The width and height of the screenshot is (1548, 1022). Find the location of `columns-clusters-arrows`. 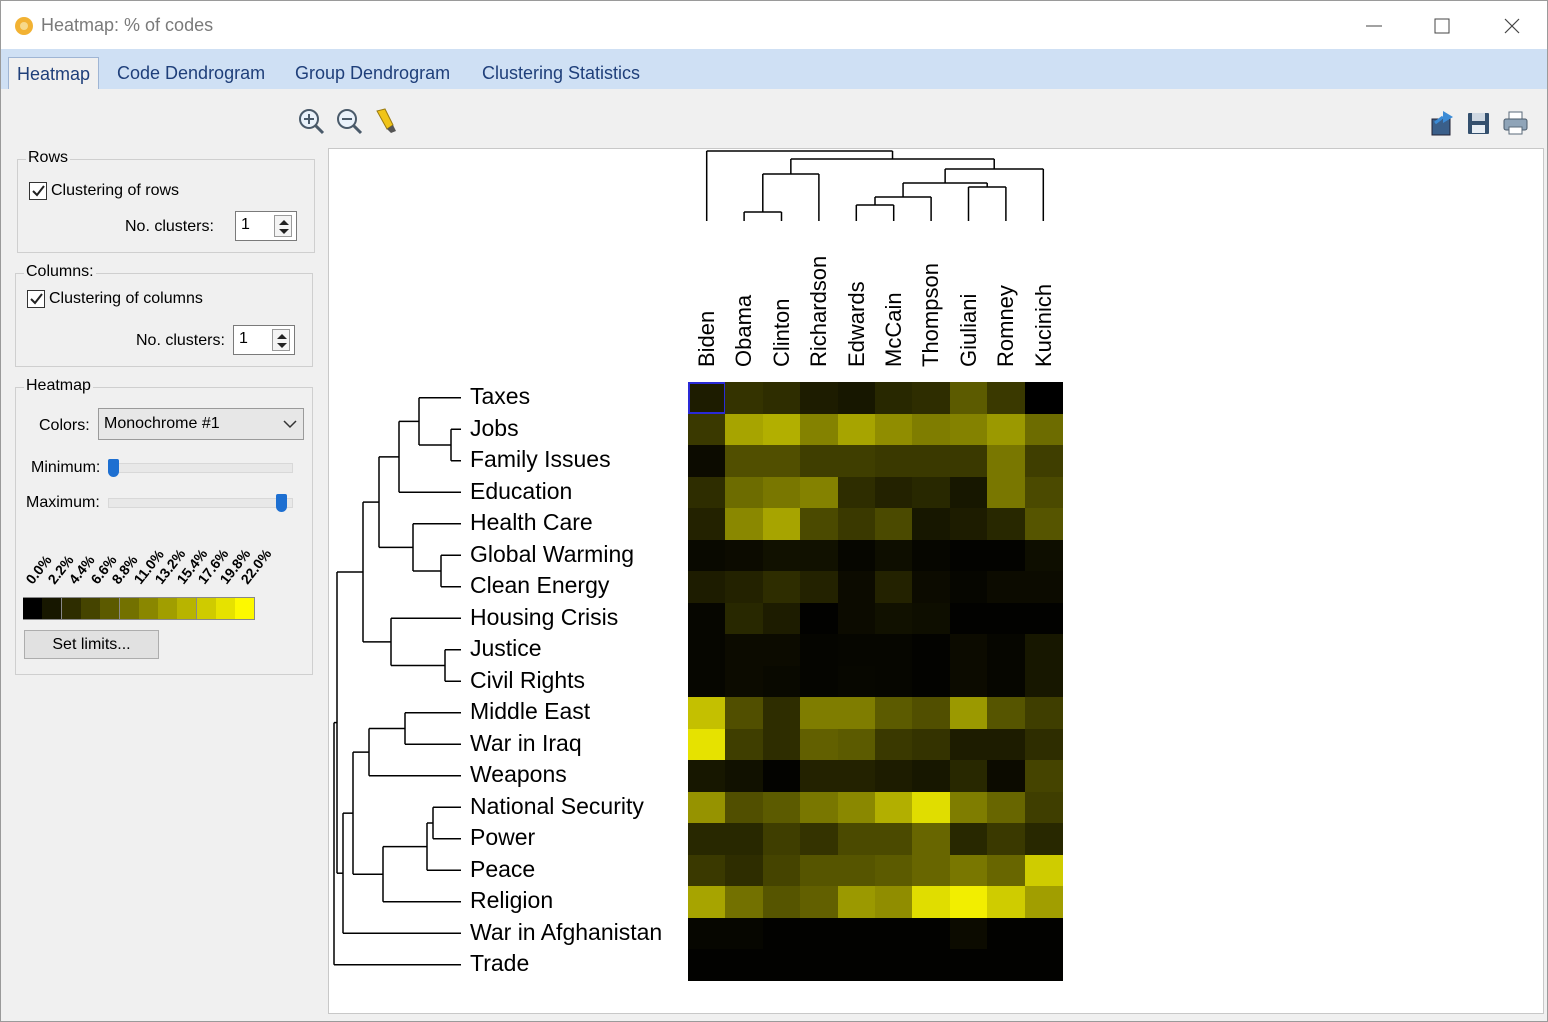

columns-clusters-arrows is located at coordinates (281, 340).